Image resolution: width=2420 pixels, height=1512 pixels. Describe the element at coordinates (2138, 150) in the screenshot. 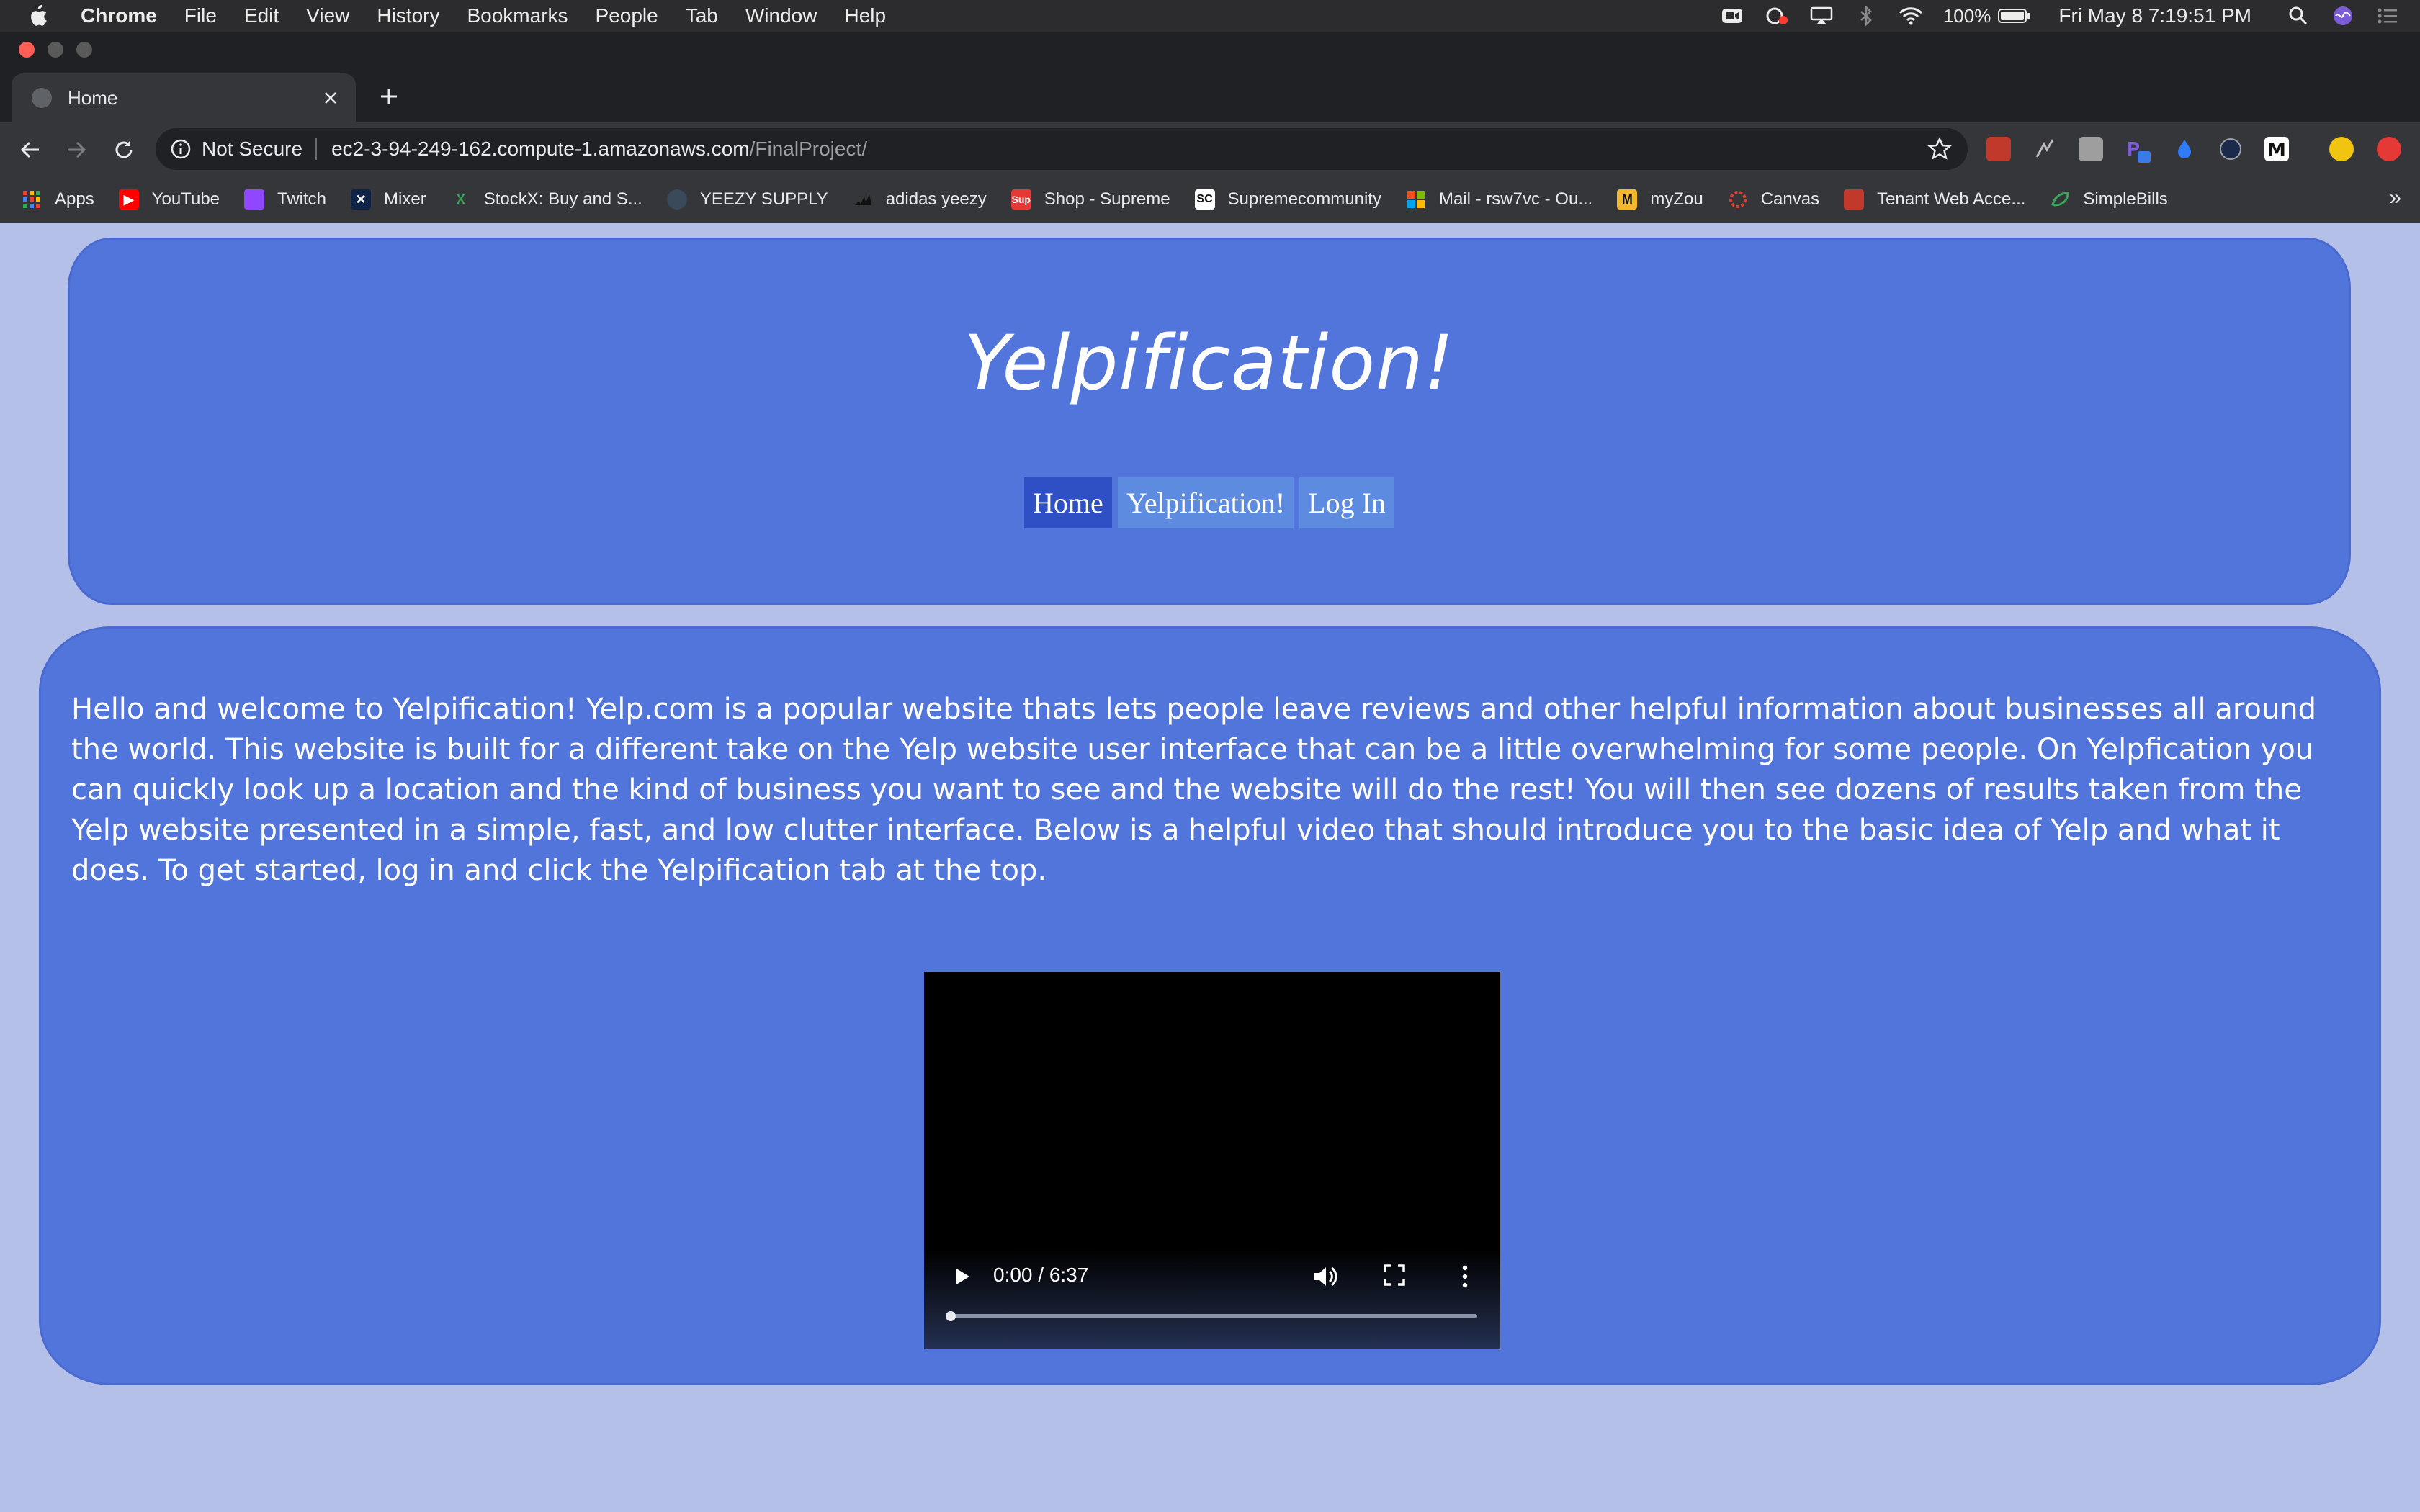

I see `extension-p-icon: P` at that location.